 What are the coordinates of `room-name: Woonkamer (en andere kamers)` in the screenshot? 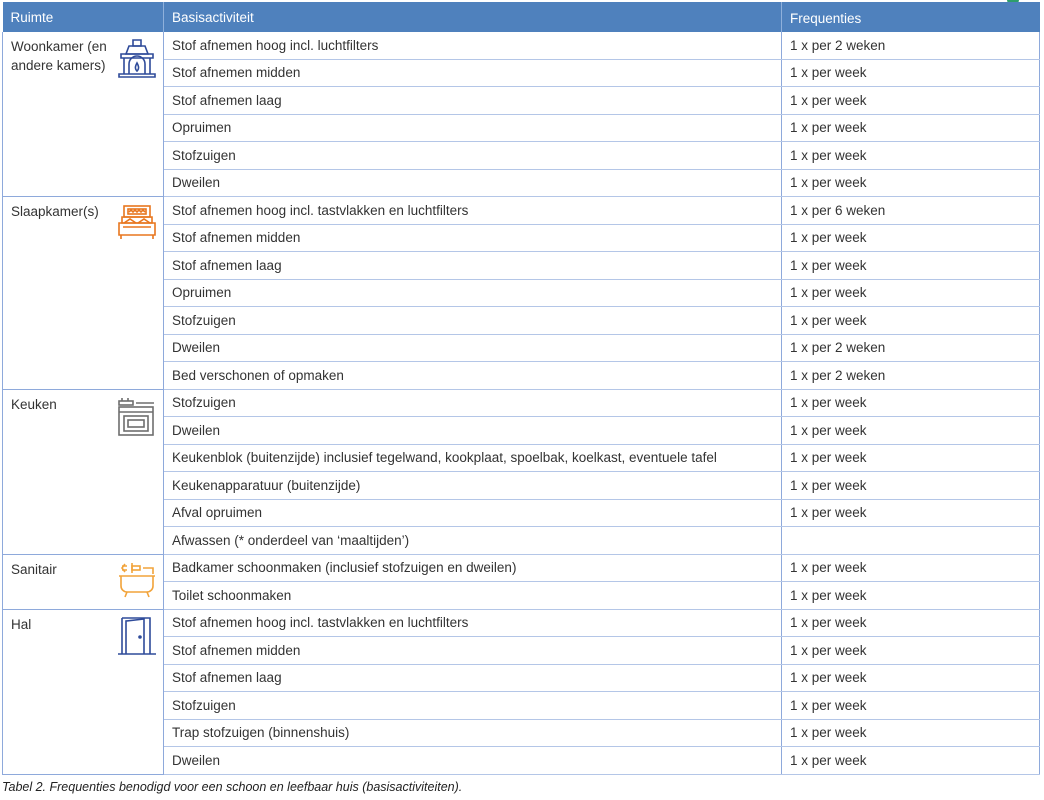 It's located at (59, 56).